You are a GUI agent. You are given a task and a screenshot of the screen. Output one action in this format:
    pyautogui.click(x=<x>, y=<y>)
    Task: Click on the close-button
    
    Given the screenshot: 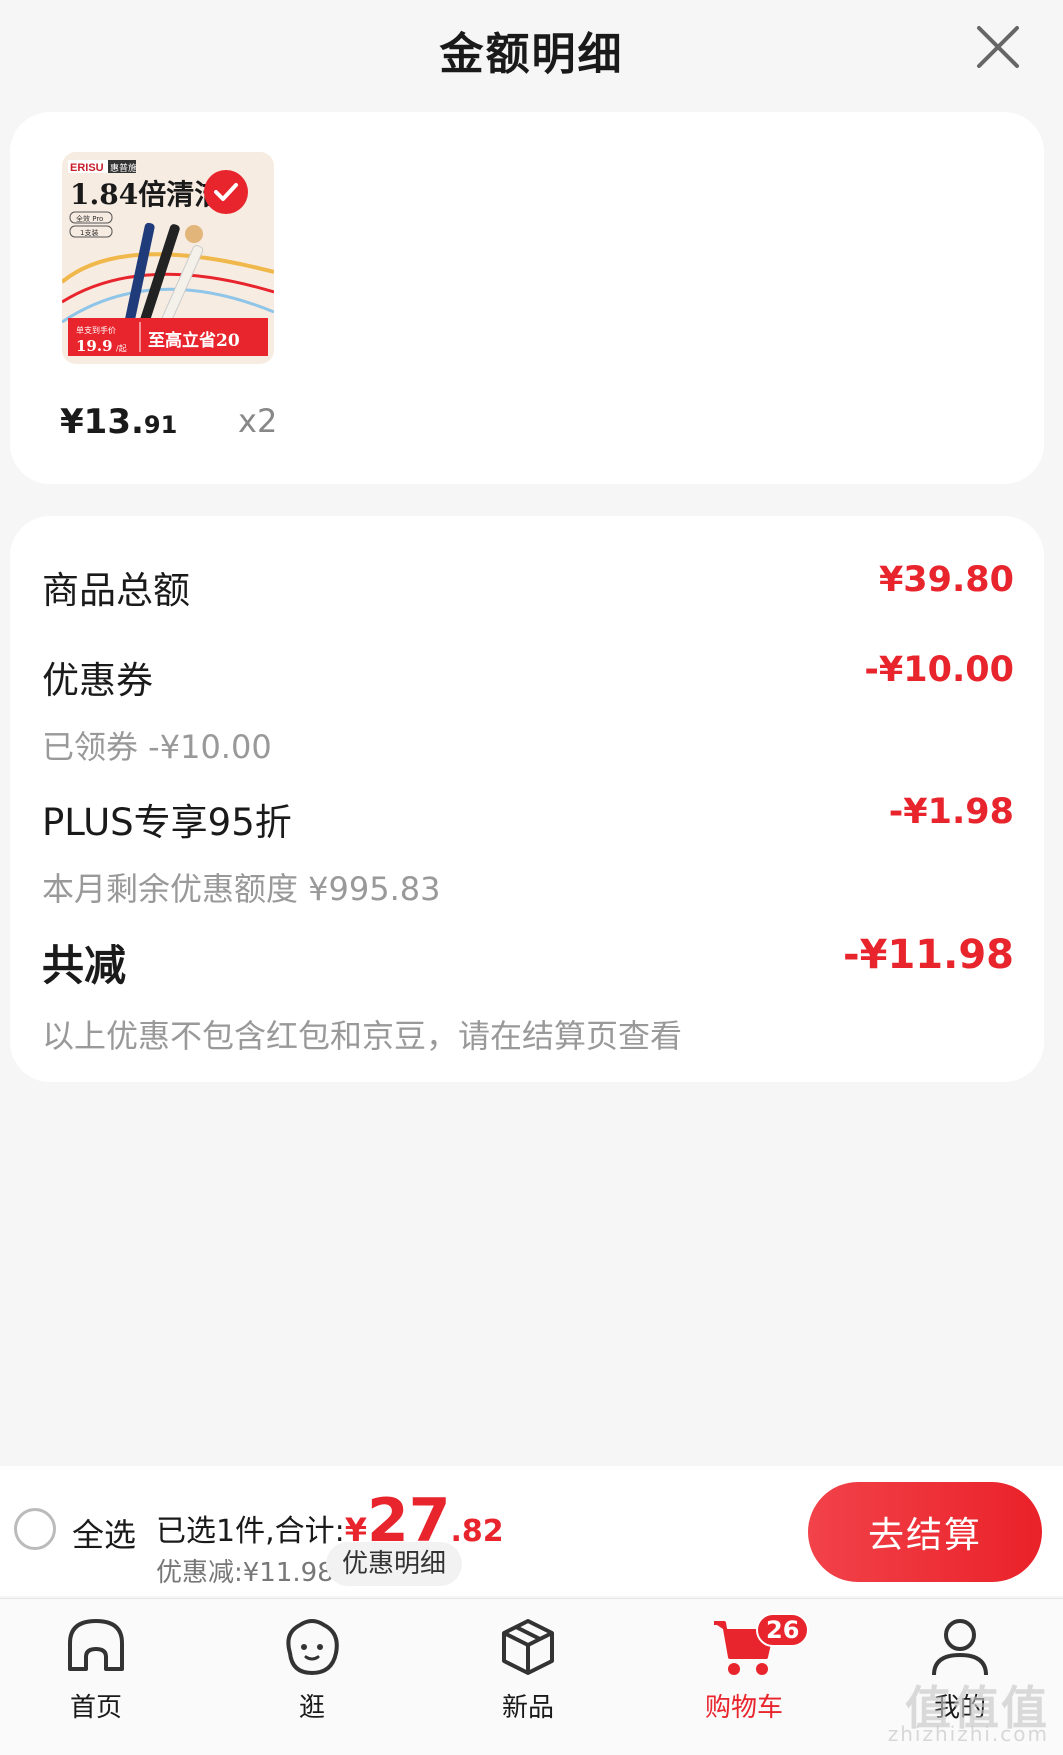 What is the action you would take?
    pyautogui.click(x=998, y=47)
    